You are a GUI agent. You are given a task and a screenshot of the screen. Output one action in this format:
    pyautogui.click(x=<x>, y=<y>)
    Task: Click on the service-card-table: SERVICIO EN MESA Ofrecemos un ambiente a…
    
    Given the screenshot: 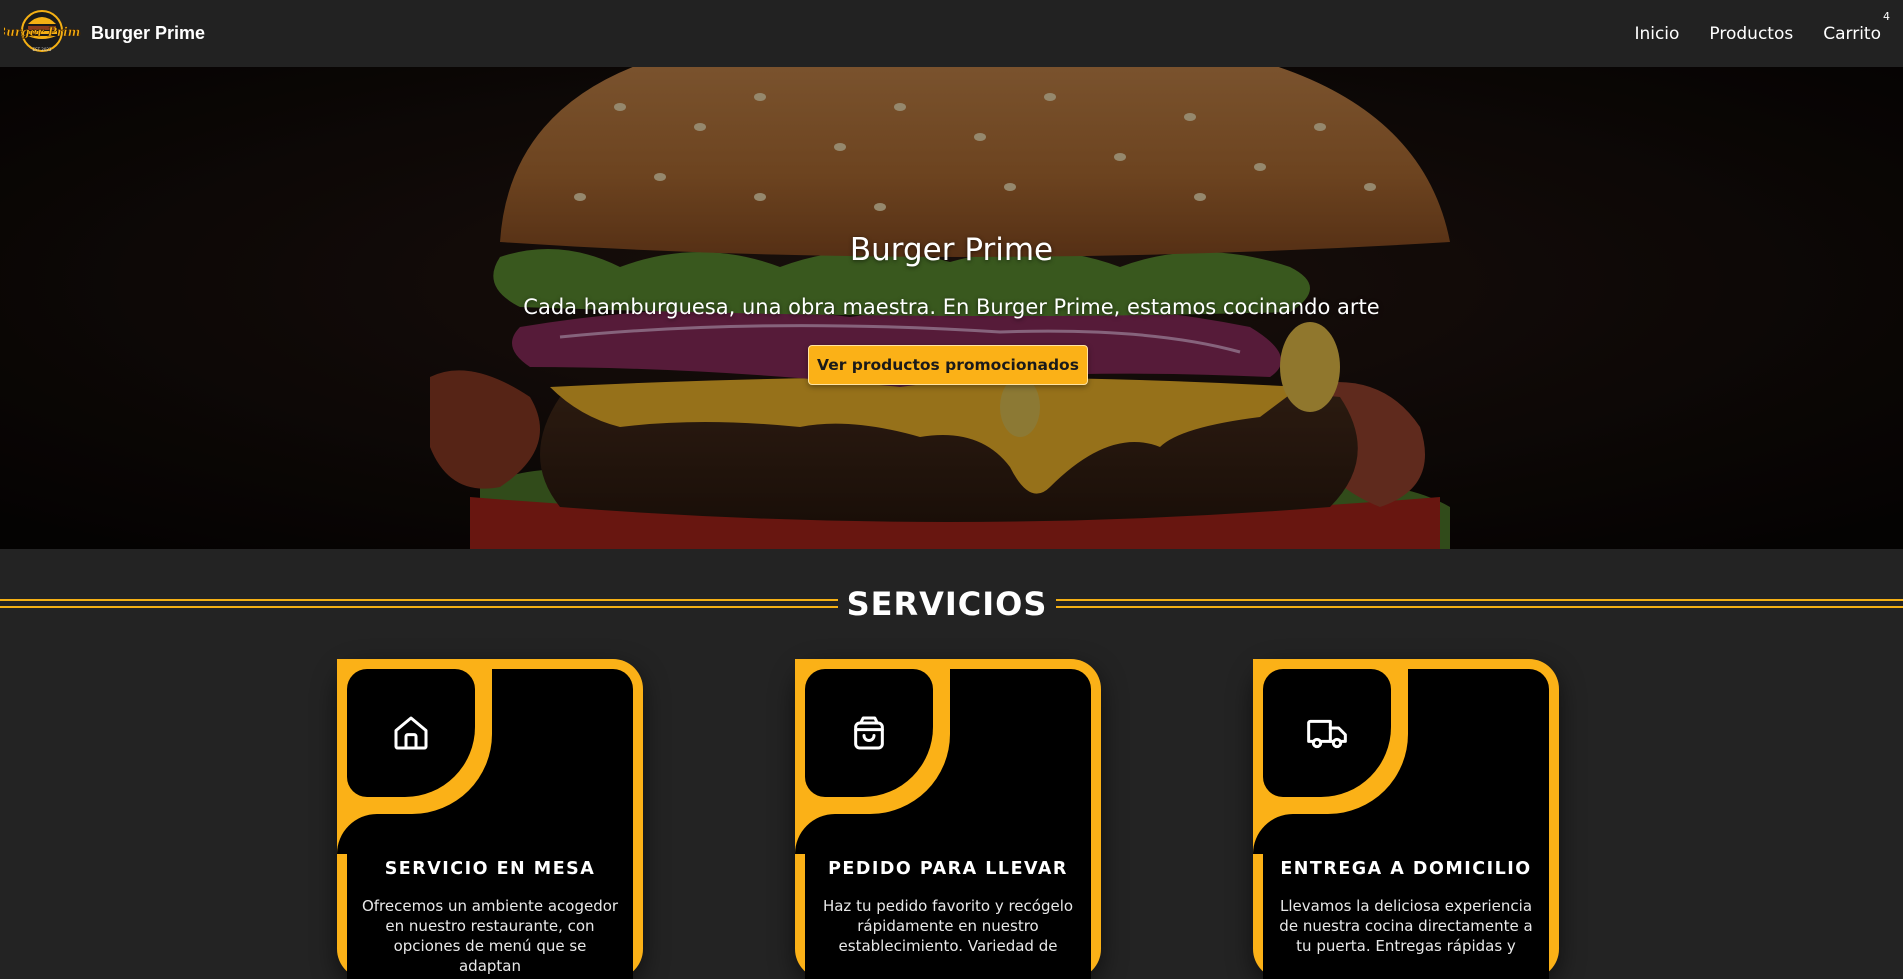 What is the action you would take?
    pyautogui.click(x=490, y=819)
    